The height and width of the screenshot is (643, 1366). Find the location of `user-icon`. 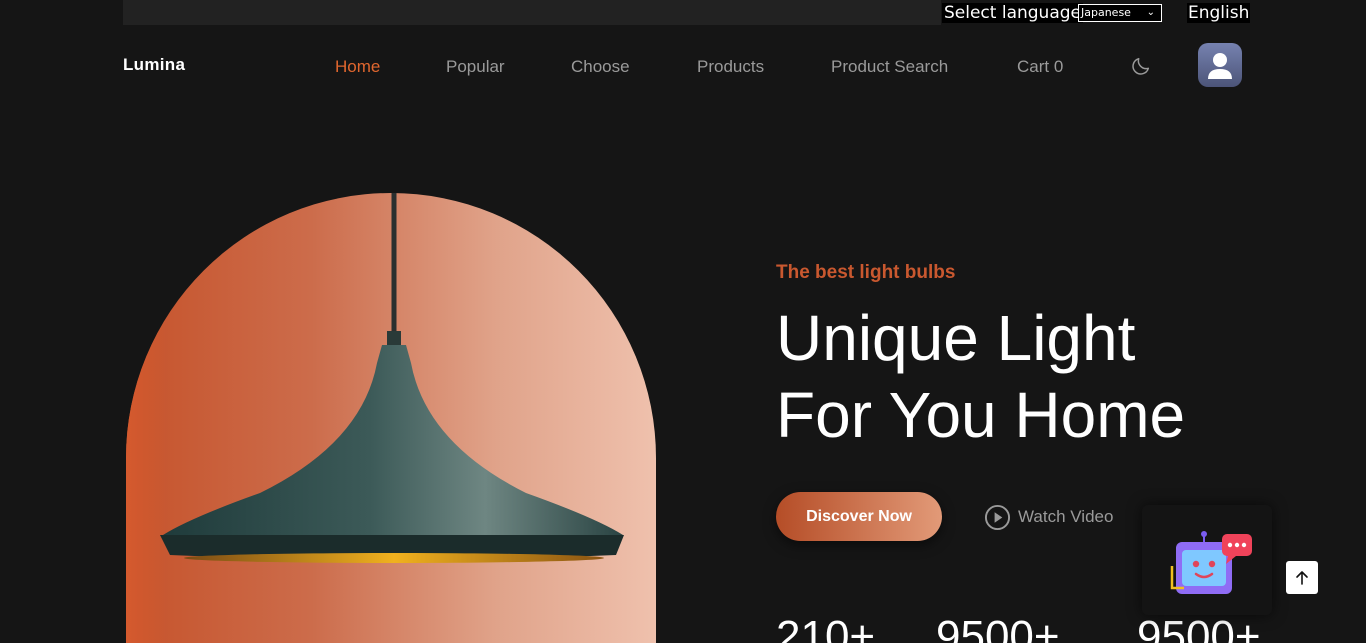

user-icon is located at coordinates (1220, 66).